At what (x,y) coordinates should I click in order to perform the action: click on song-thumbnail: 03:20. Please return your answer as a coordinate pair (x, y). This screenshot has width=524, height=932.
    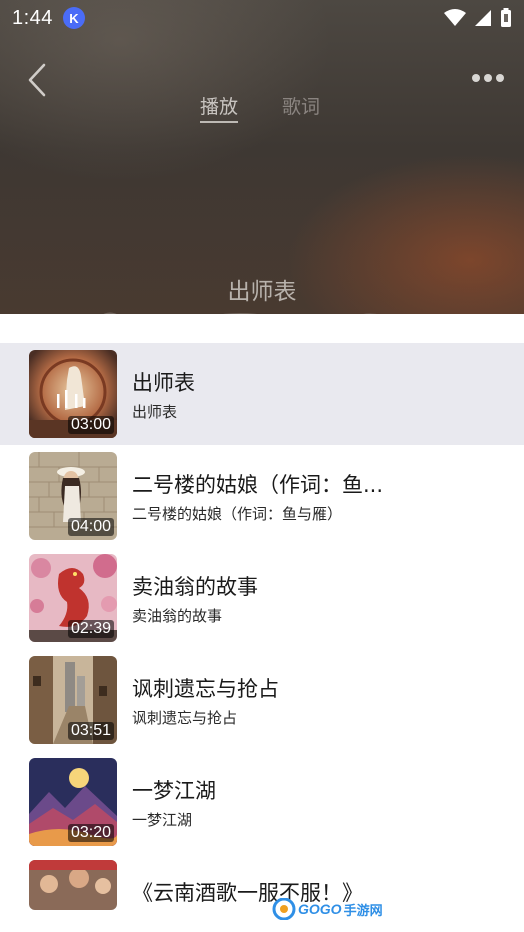
    Looking at the image, I should click on (73, 802).